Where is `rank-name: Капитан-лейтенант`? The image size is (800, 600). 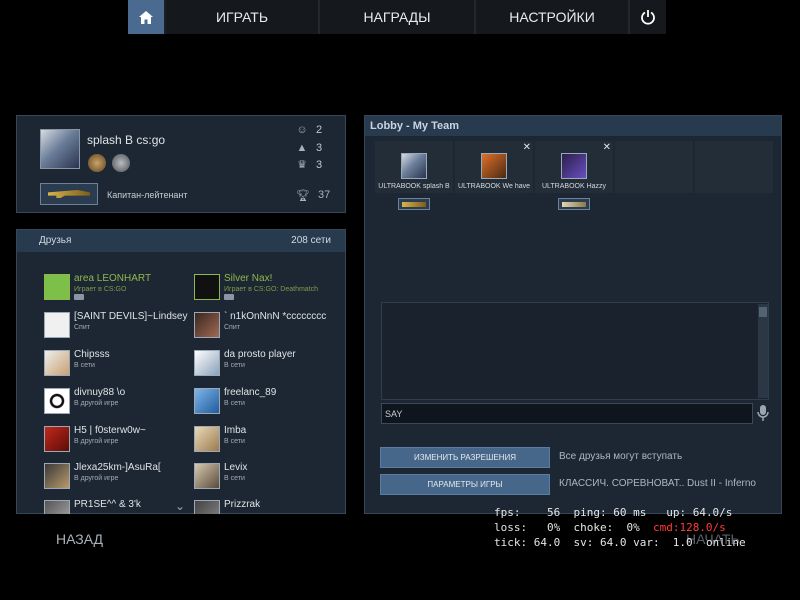
rank-name: Капитан-лейтенант is located at coordinates (147, 195).